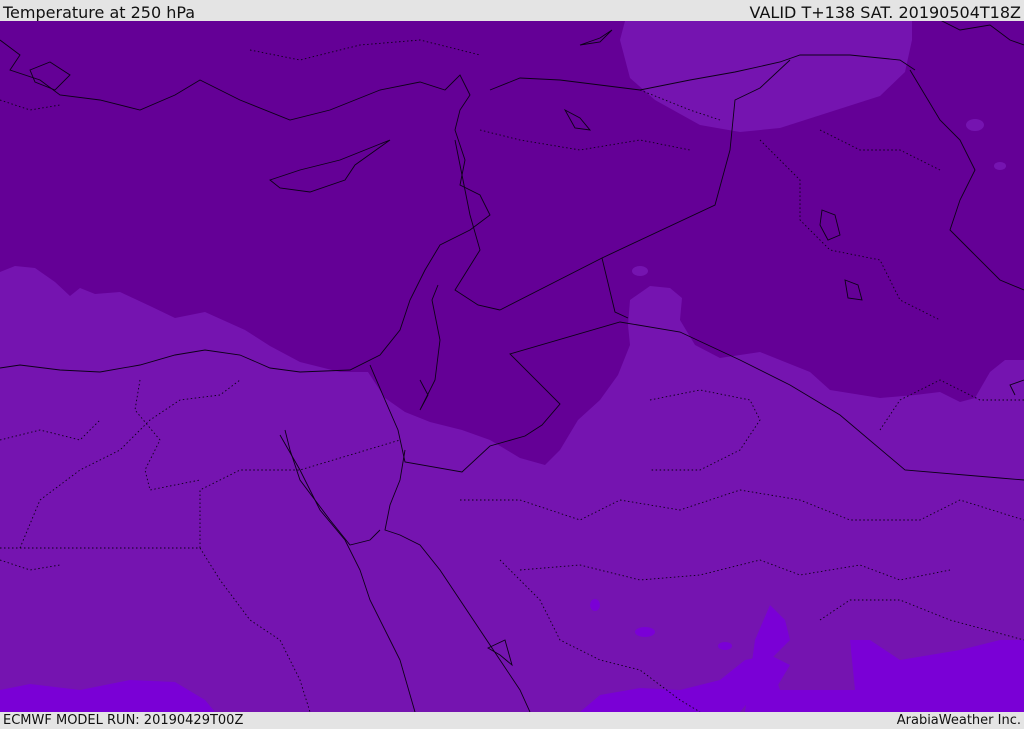 Image resolution: width=1024 pixels, height=729 pixels. I want to click on map-title: Temperature at 250 hPa, so click(99, 12).